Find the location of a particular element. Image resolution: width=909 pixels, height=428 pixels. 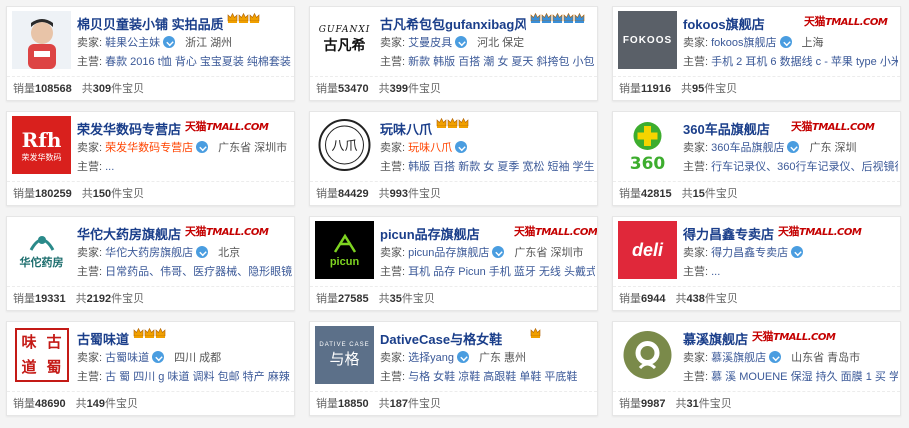

shop-logo: Rfh 荣发华数码 is located at coordinates (41, 145).